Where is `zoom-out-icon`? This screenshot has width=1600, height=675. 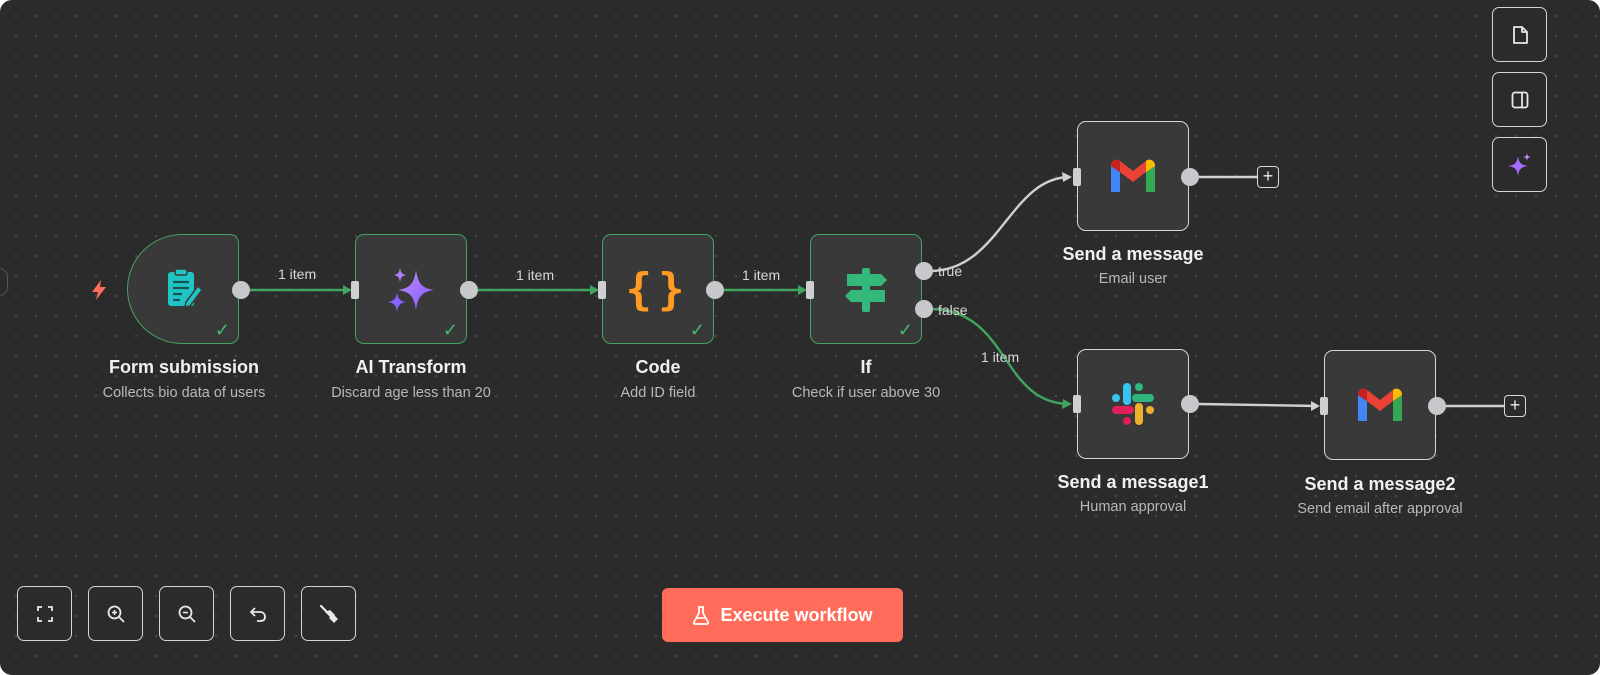
zoom-out-icon is located at coordinates (187, 614).